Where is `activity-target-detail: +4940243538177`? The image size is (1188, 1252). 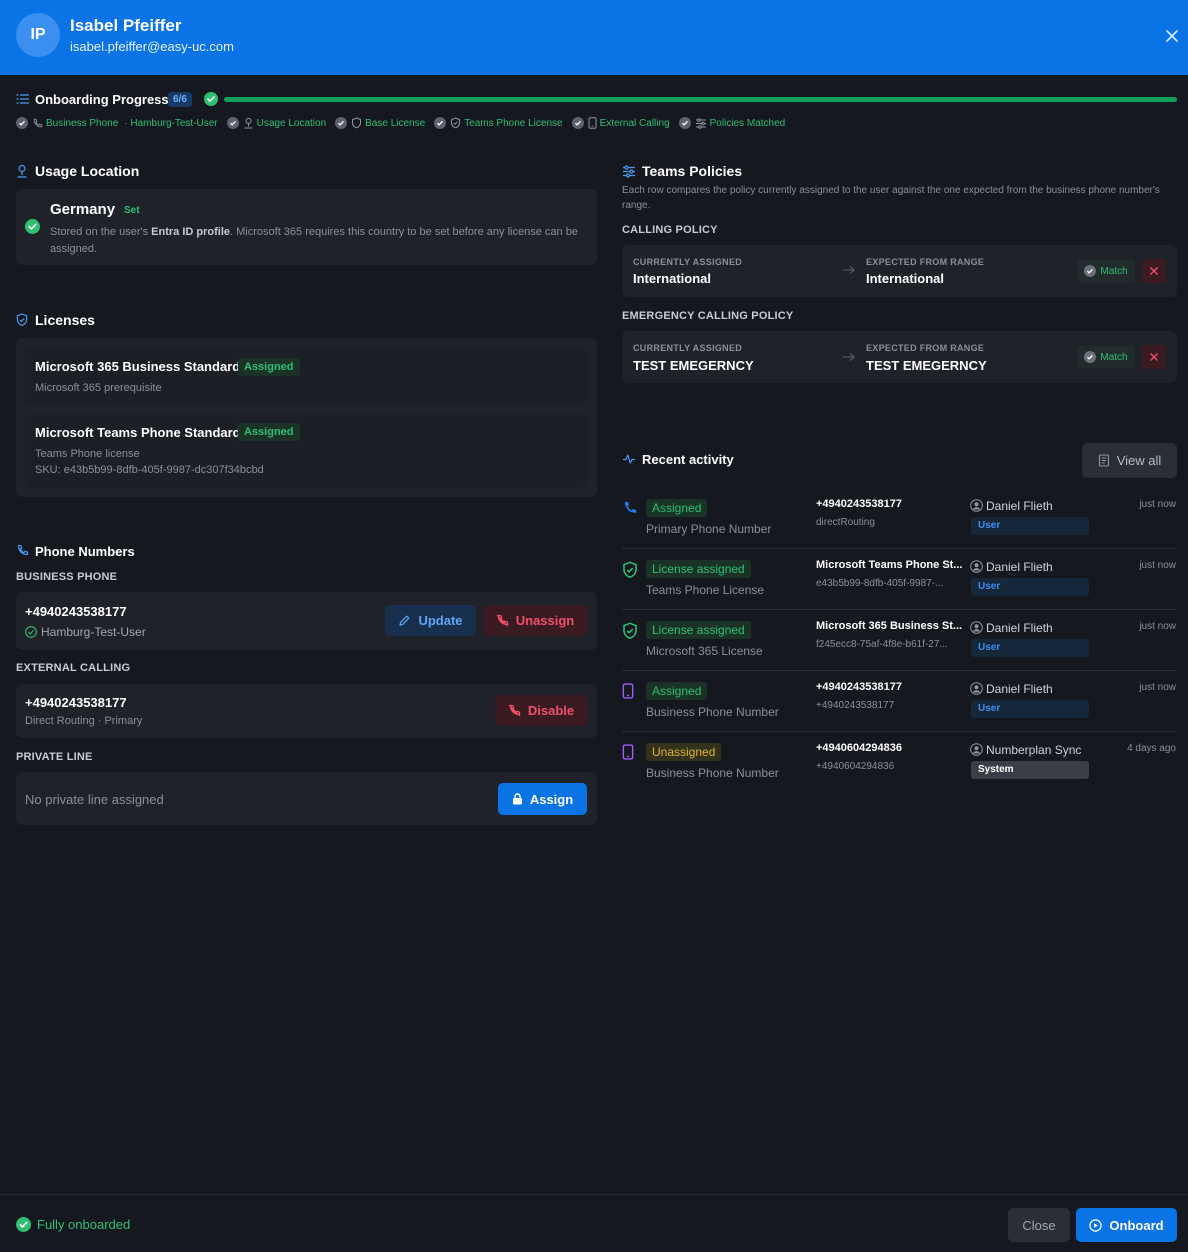
activity-target-detail: +4940243538177 is located at coordinates (855, 705).